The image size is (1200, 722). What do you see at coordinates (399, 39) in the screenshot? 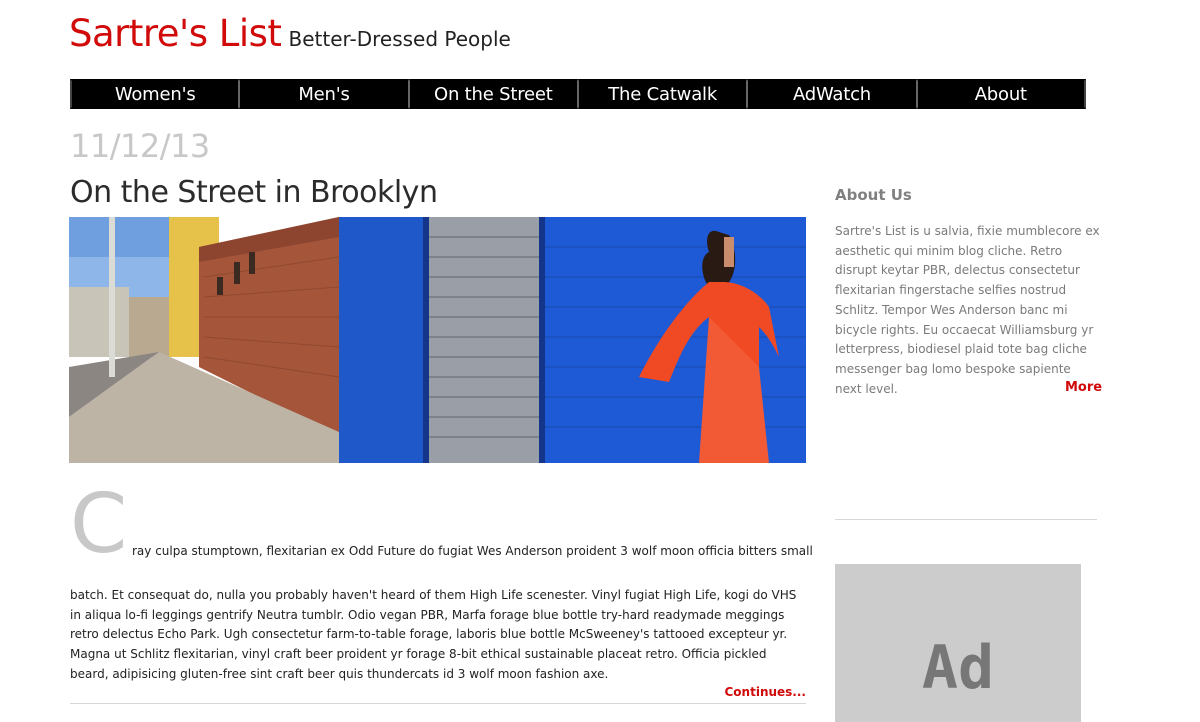
I see `site-tagline: Better-Dressed People` at bounding box center [399, 39].